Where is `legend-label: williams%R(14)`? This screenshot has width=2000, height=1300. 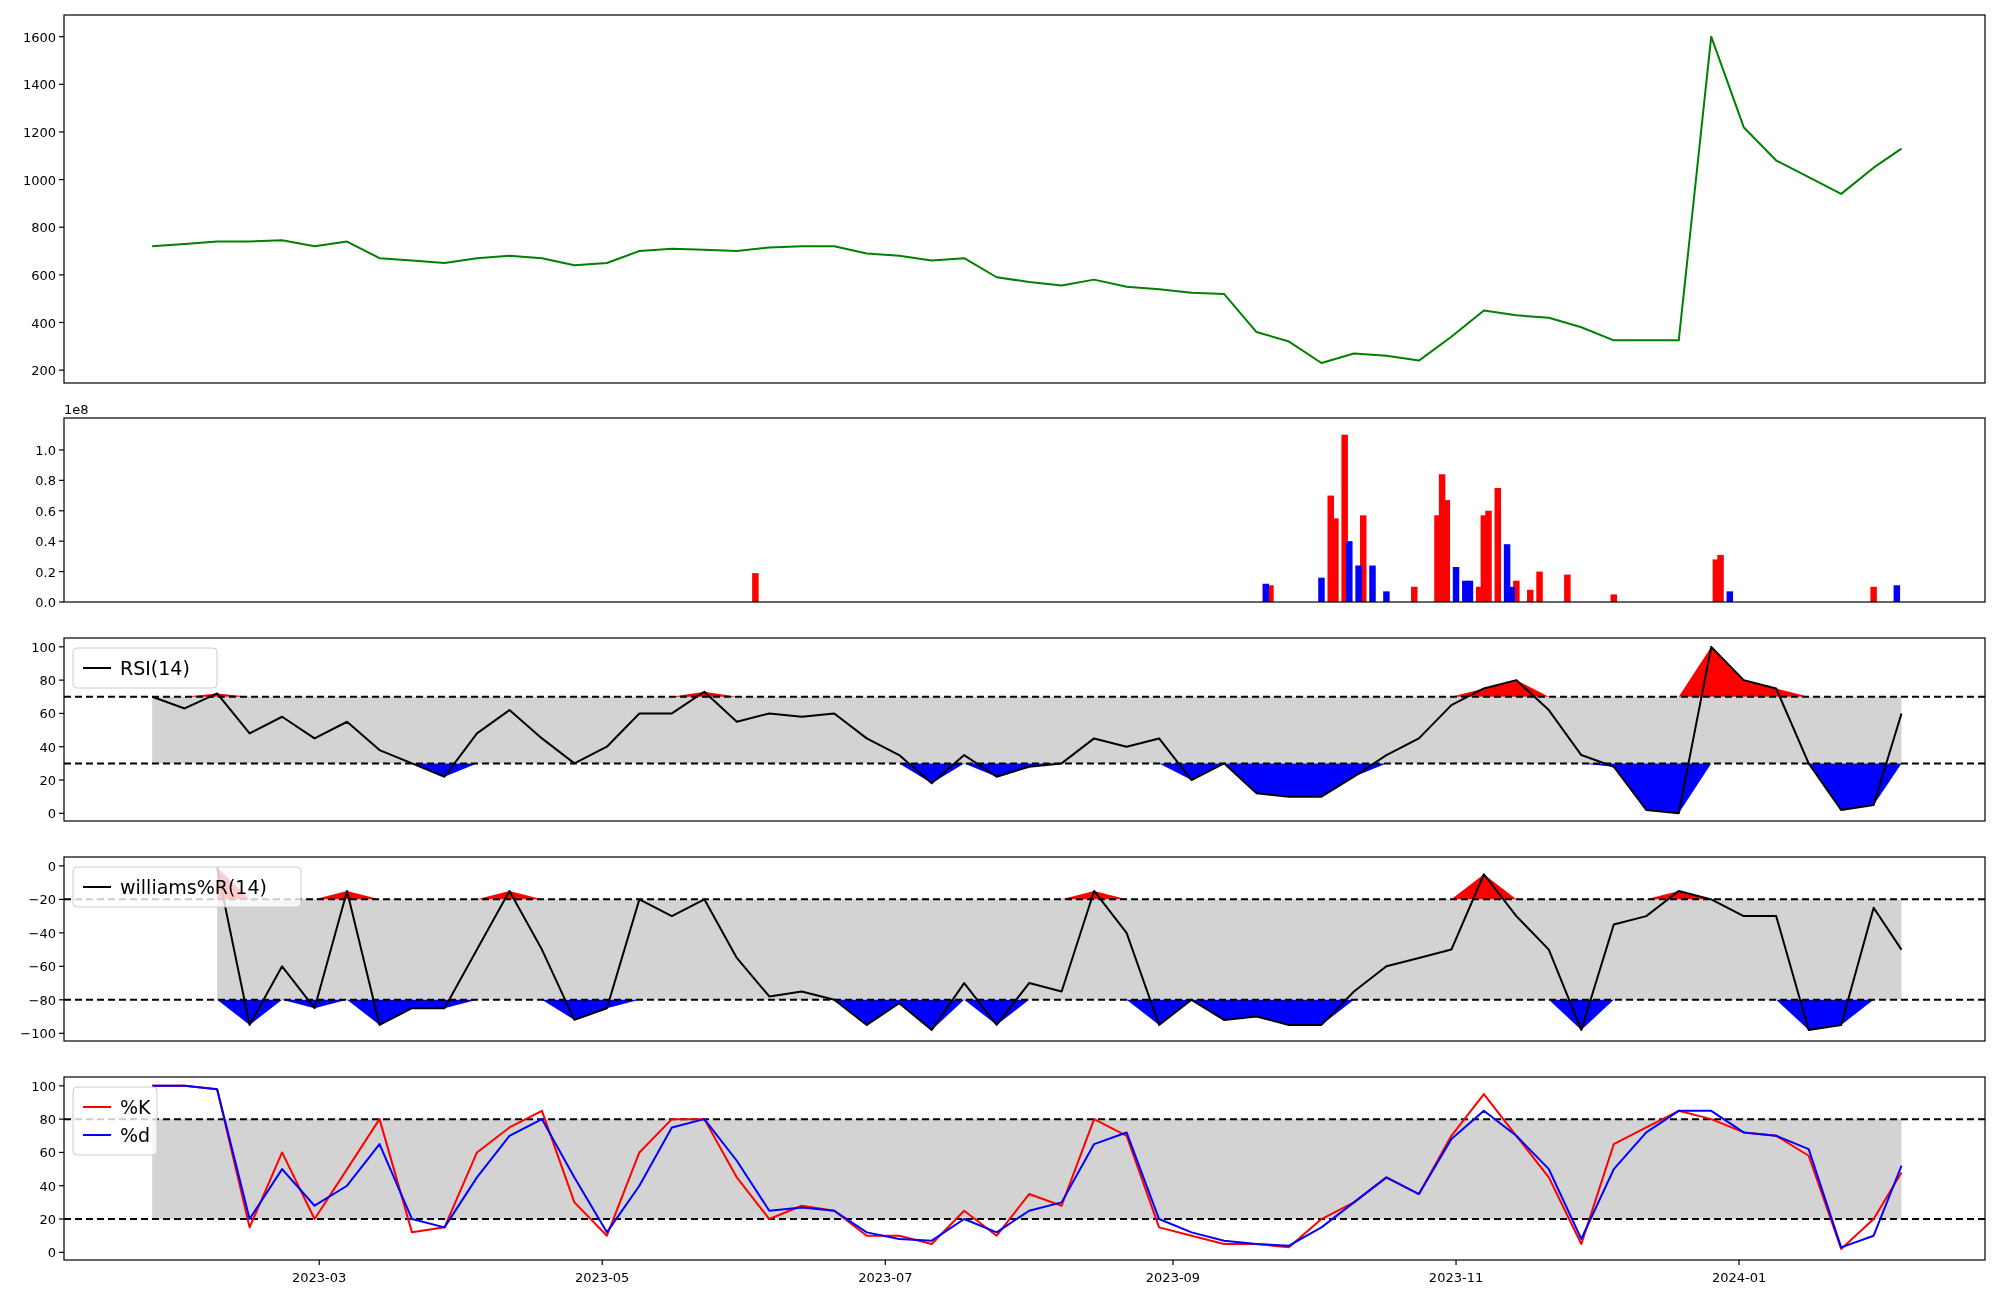
legend-label: williams%R(14) is located at coordinates (193, 887).